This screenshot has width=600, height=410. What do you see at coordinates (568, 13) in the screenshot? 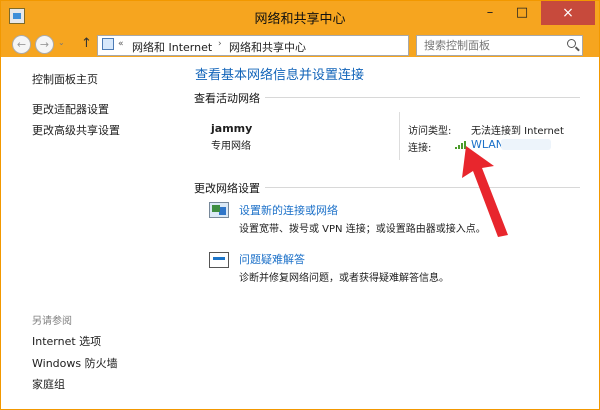
I see `close-button: ×` at bounding box center [568, 13].